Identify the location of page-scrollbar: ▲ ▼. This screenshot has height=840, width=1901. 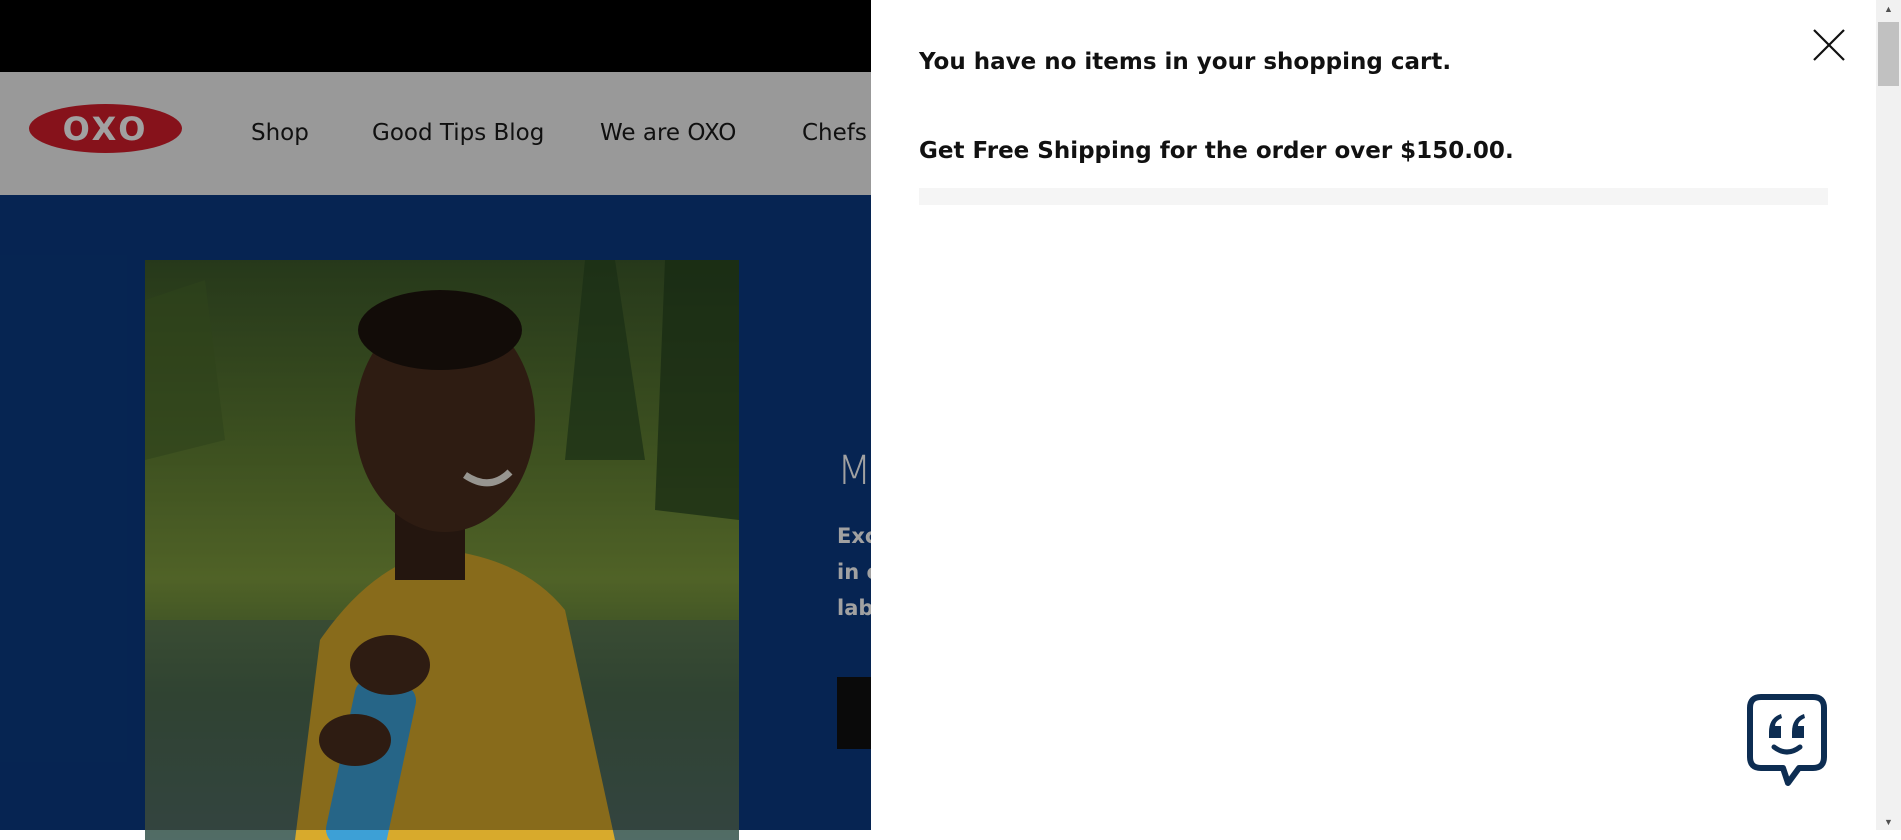
(1888, 415).